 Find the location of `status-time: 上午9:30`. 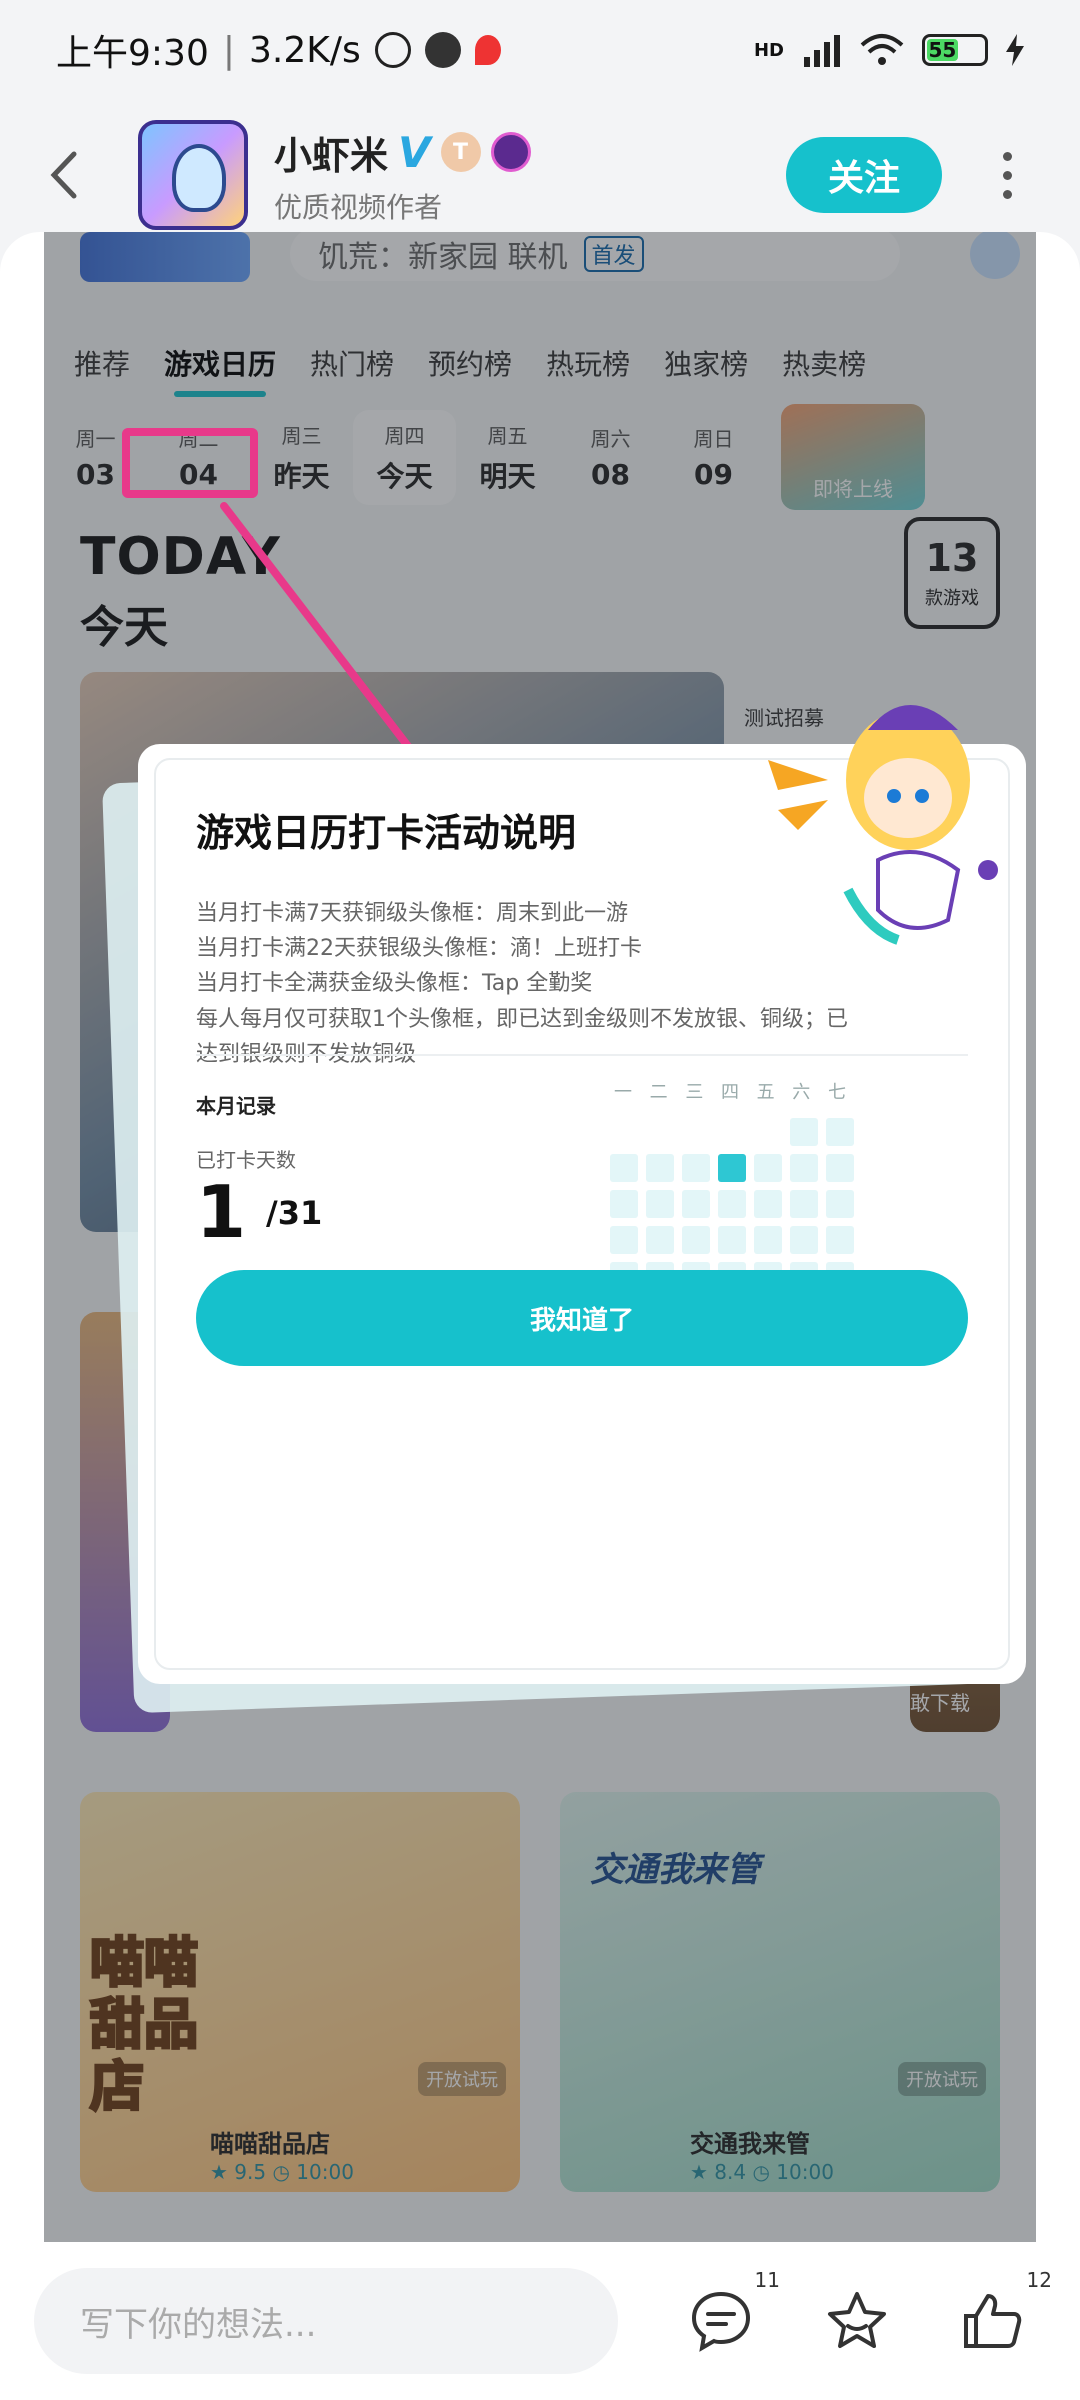

status-time: 上午9:30 is located at coordinates (132, 53).